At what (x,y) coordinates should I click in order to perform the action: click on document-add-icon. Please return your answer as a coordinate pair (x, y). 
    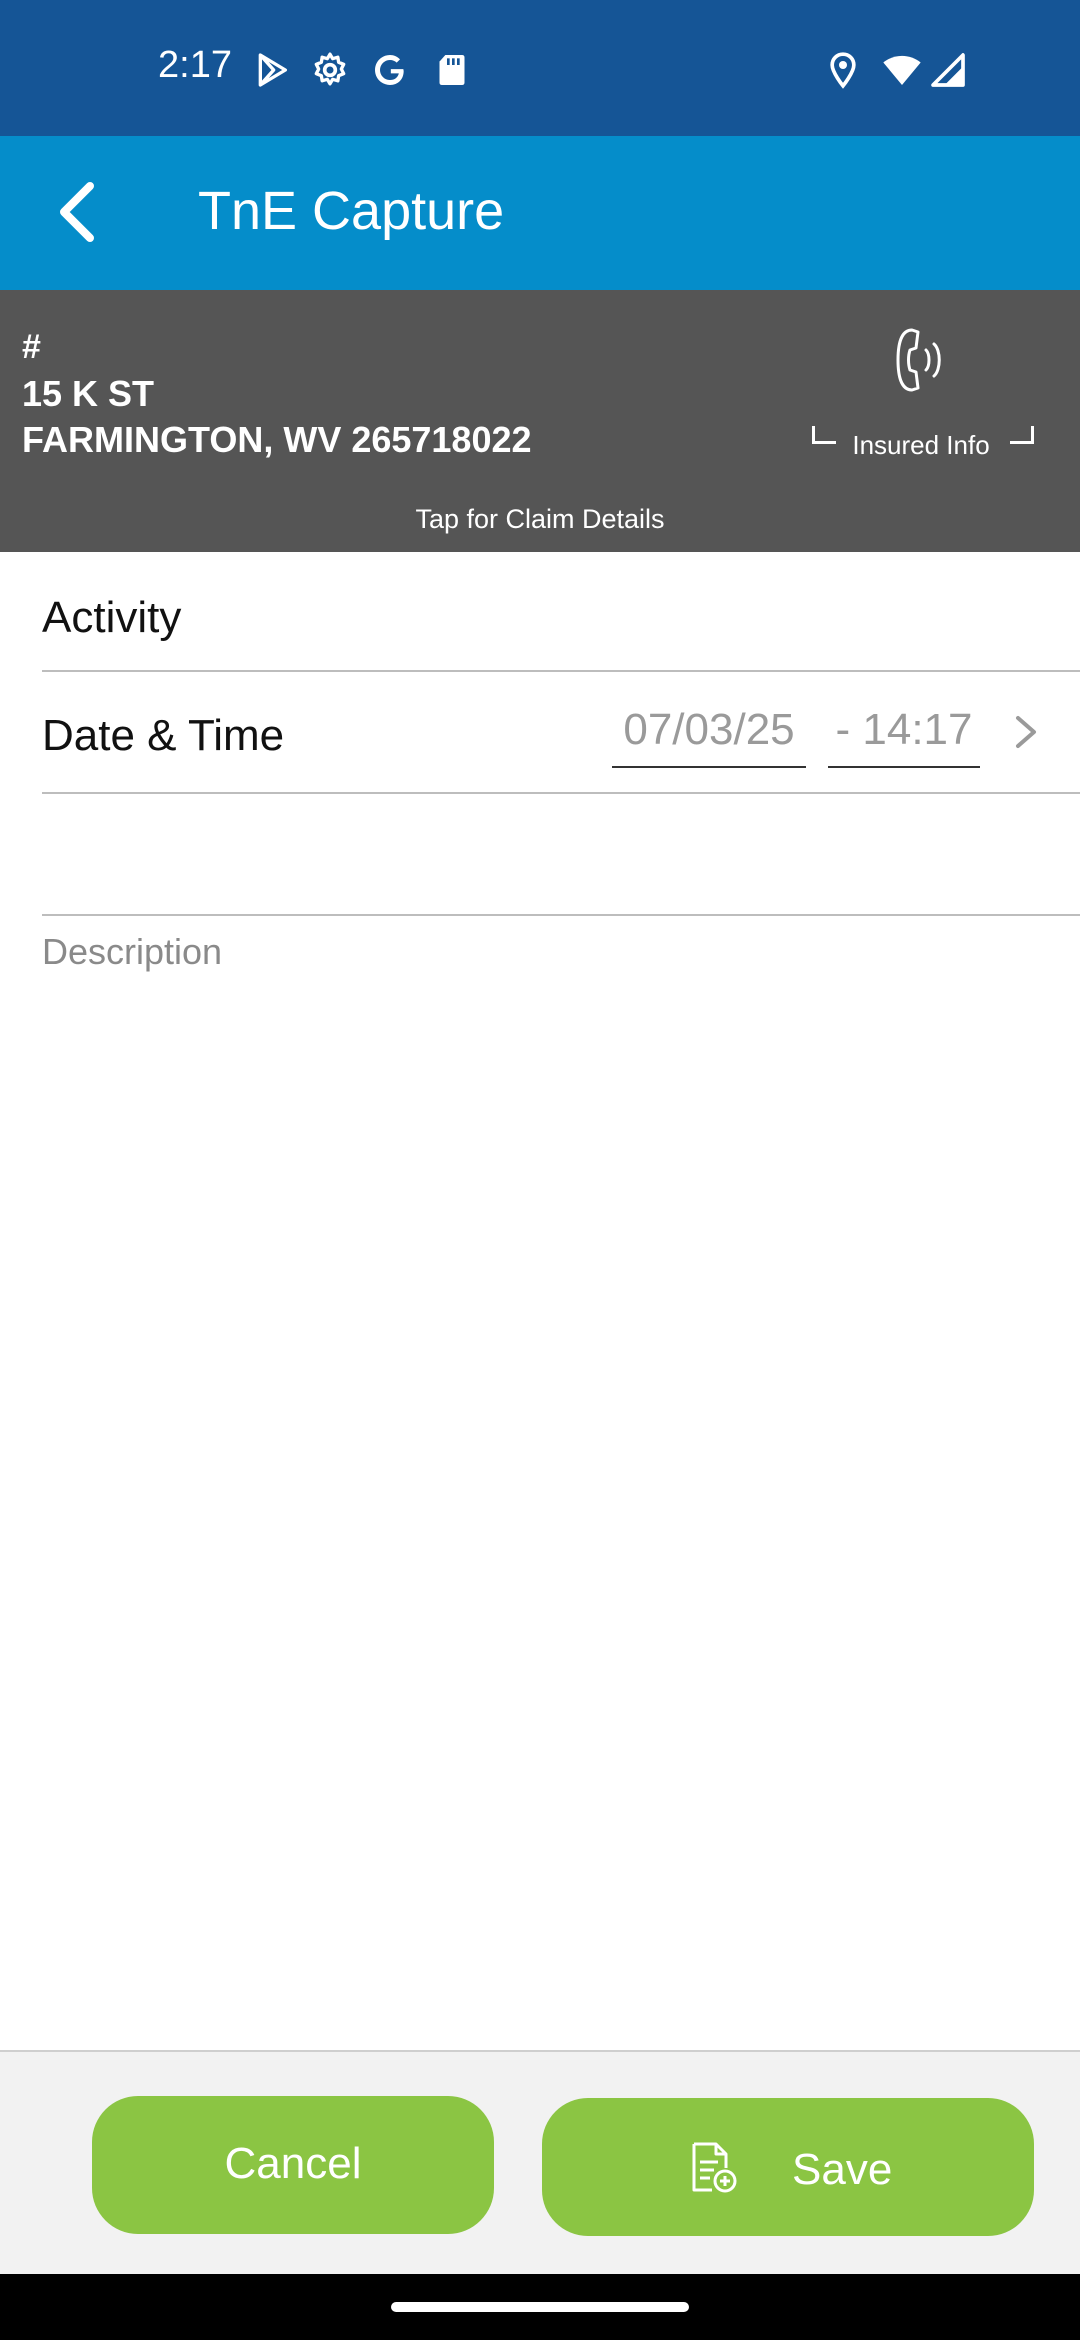
    Looking at the image, I should click on (713, 2167).